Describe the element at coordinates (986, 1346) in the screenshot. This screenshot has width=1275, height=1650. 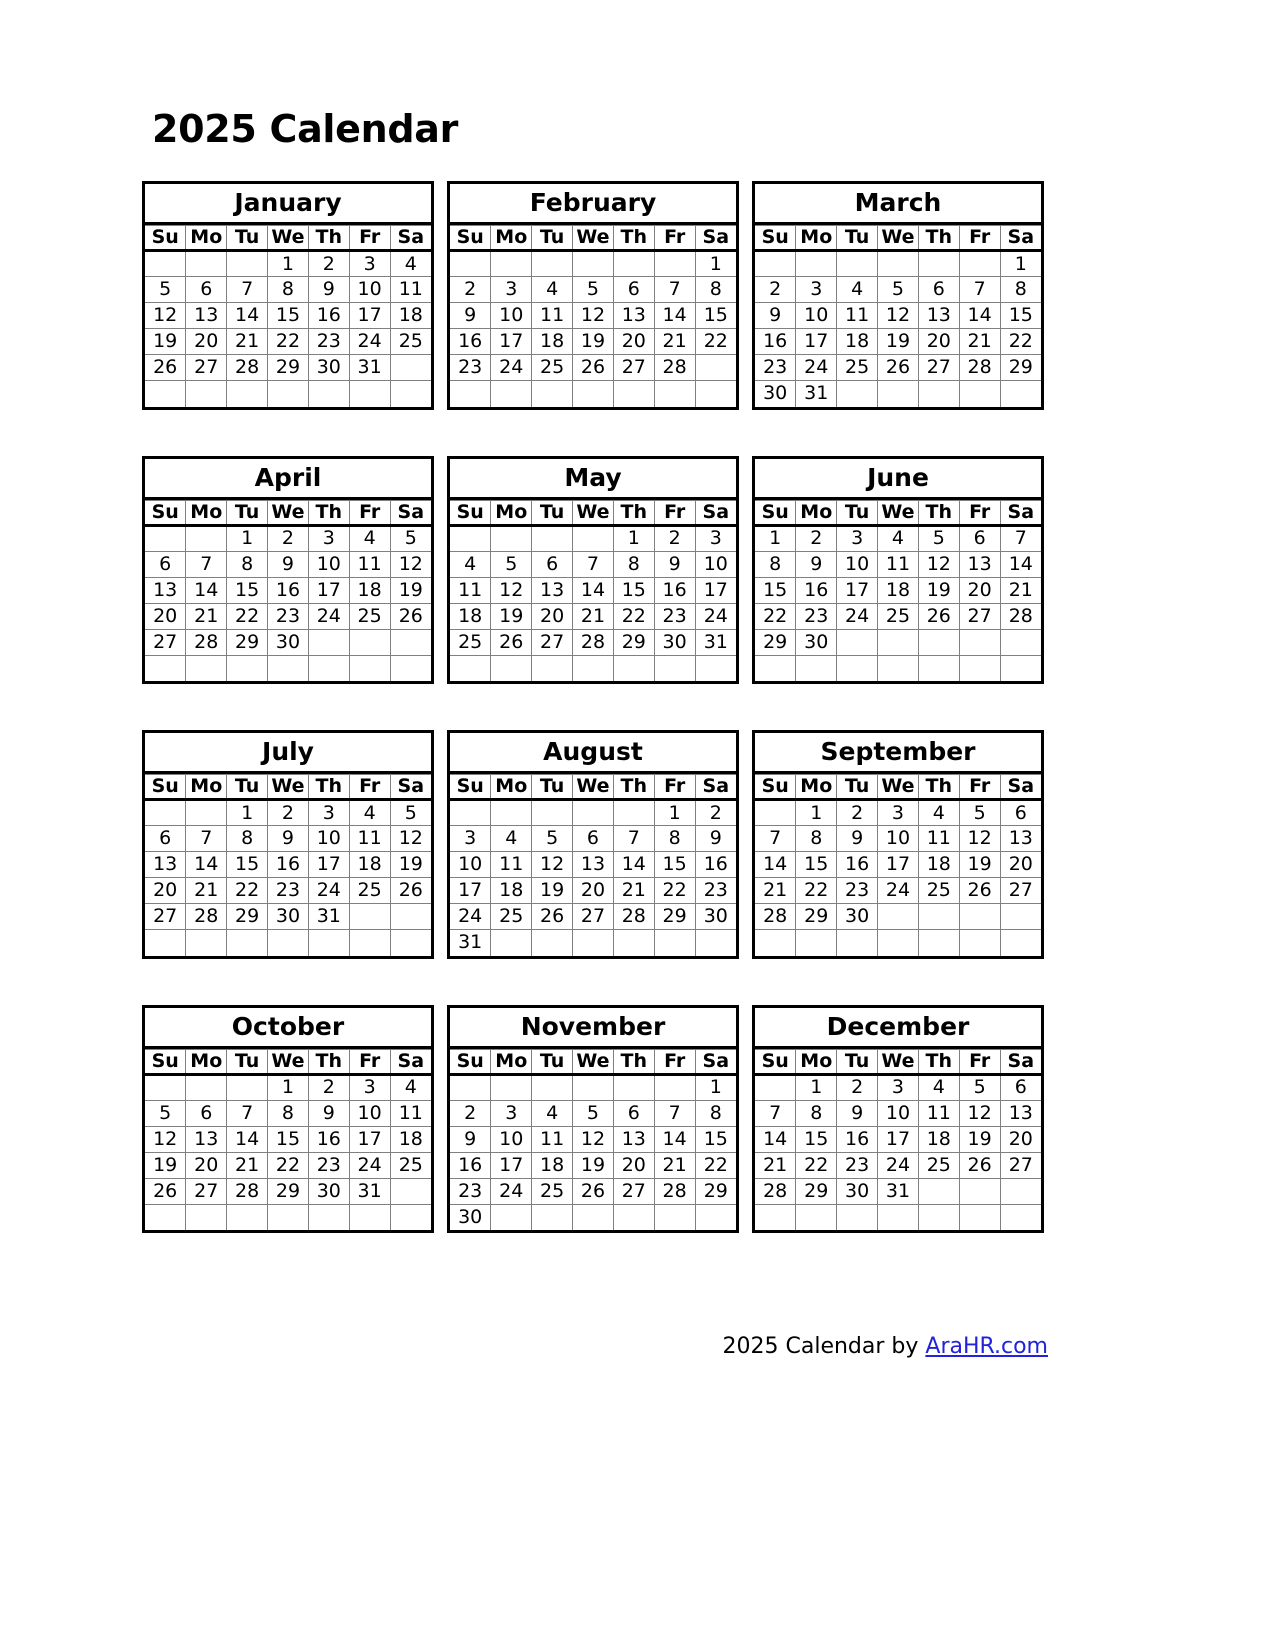
I see `arahr-link: AraHR.com` at that location.